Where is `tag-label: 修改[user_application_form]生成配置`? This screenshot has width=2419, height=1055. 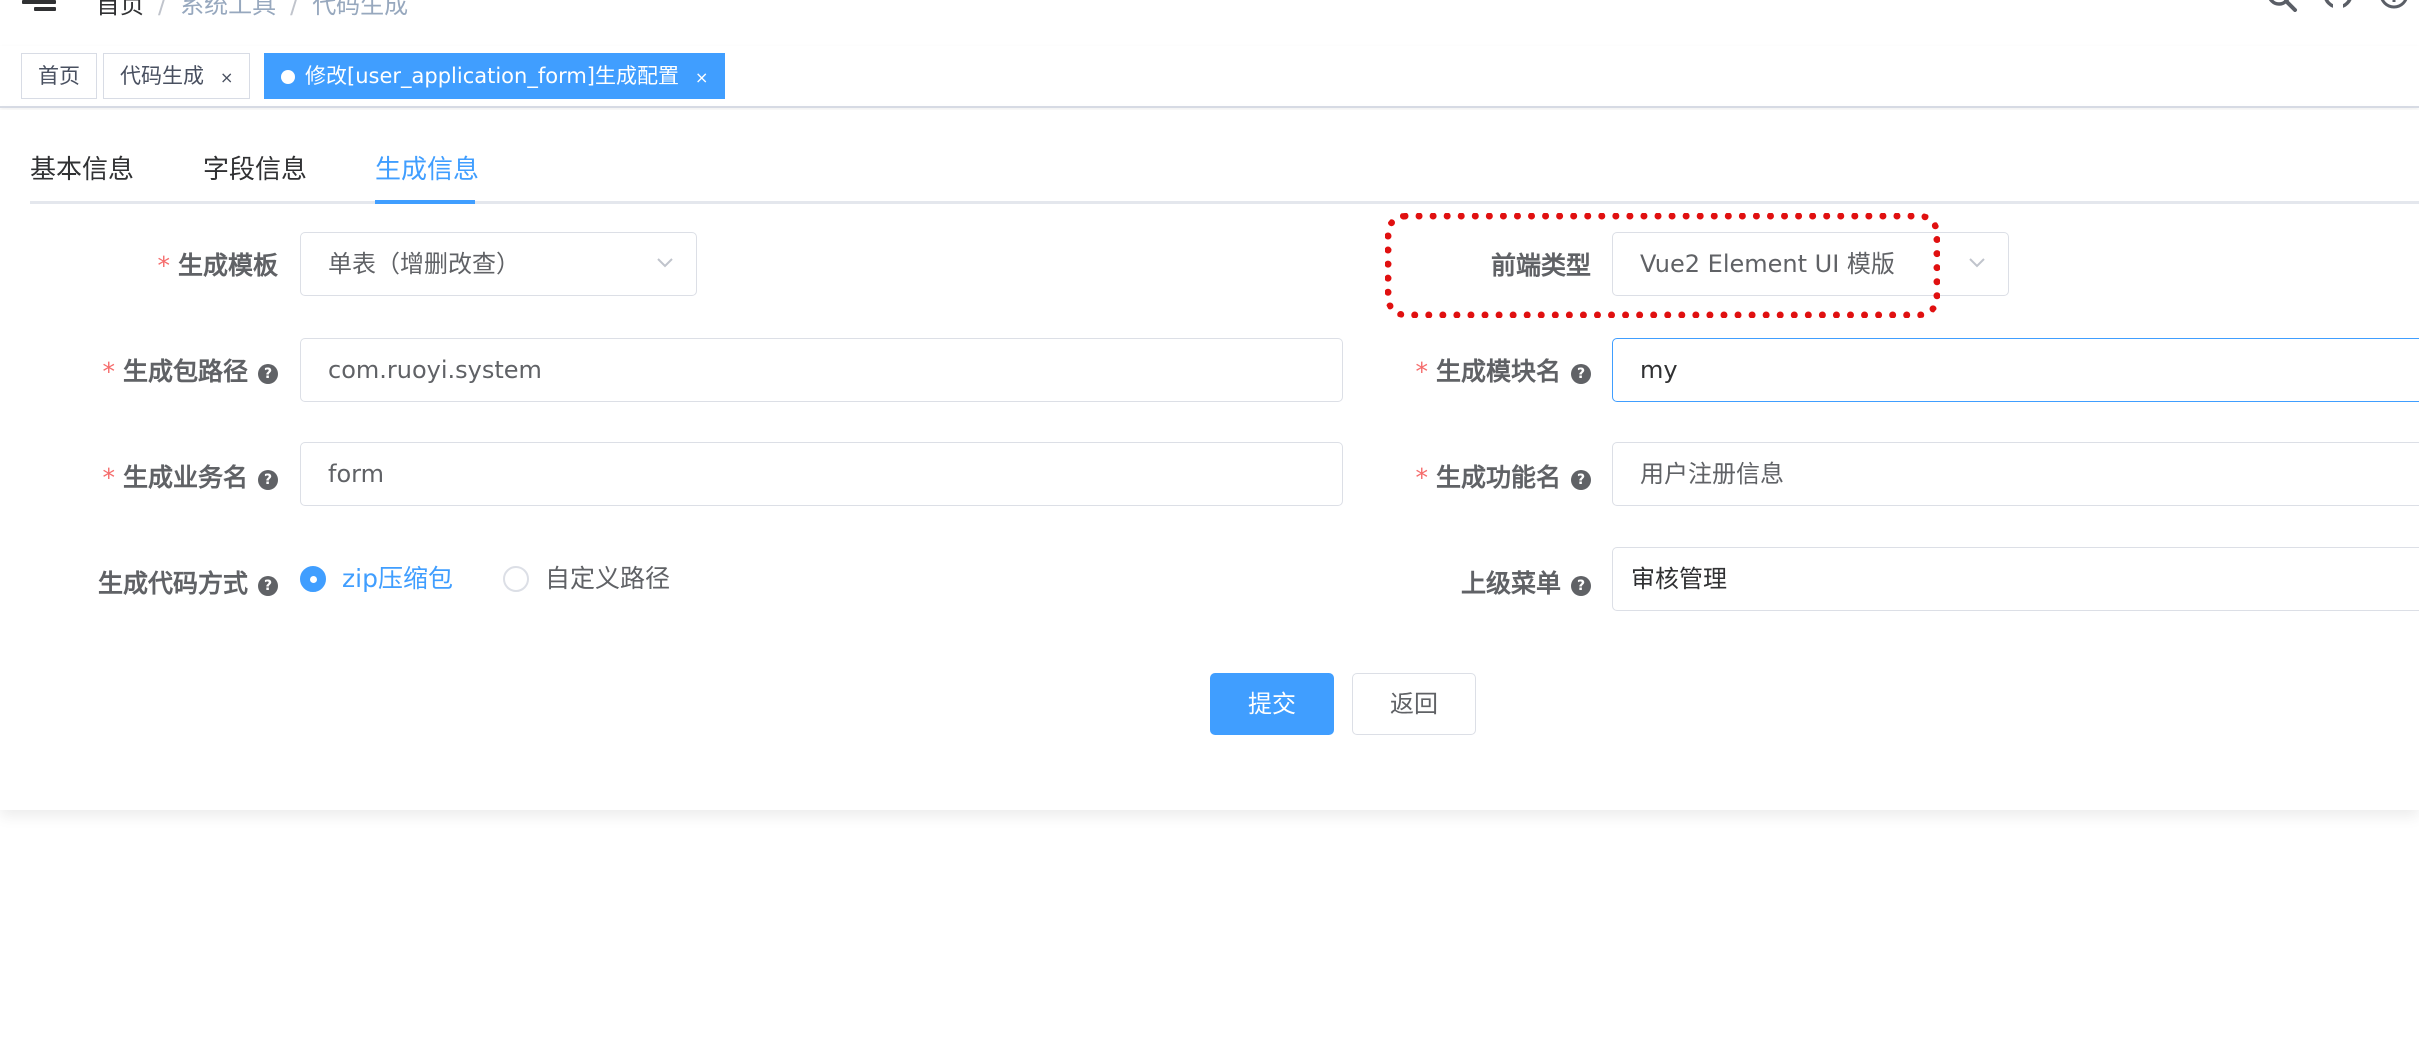 tag-label: 修改[user_application_form]生成配置 is located at coordinates (492, 76).